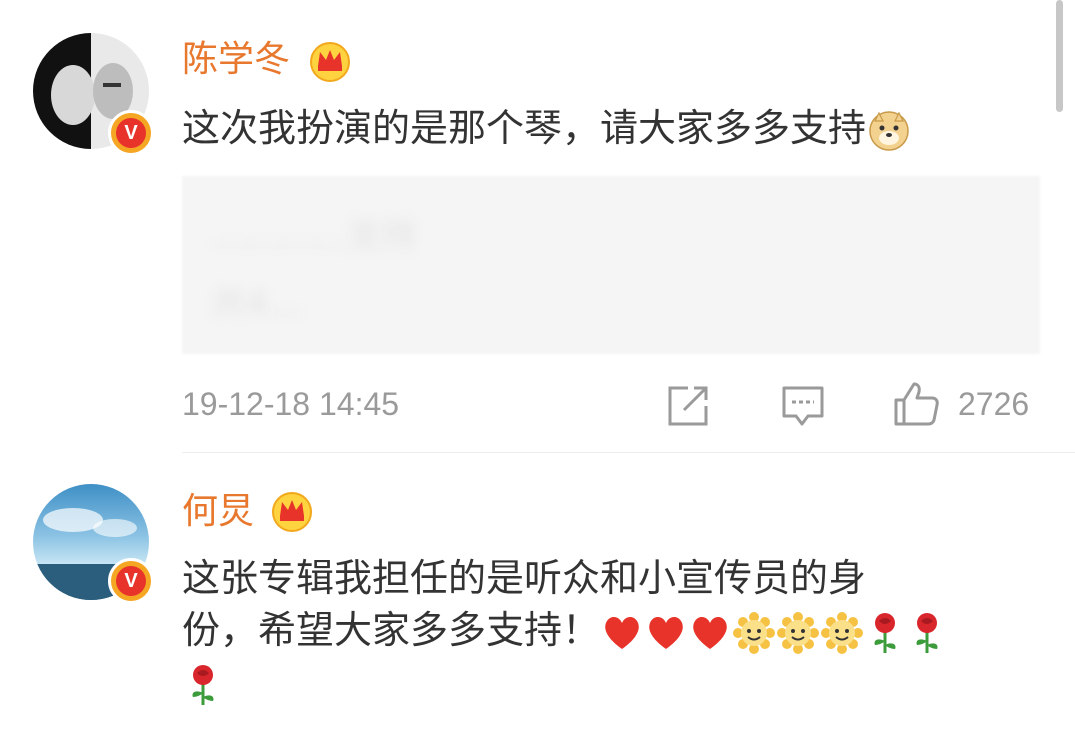 The height and width of the screenshot is (743, 1075). Describe the element at coordinates (994, 404) in the screenshot. I see `like-count: 2726` at that location.